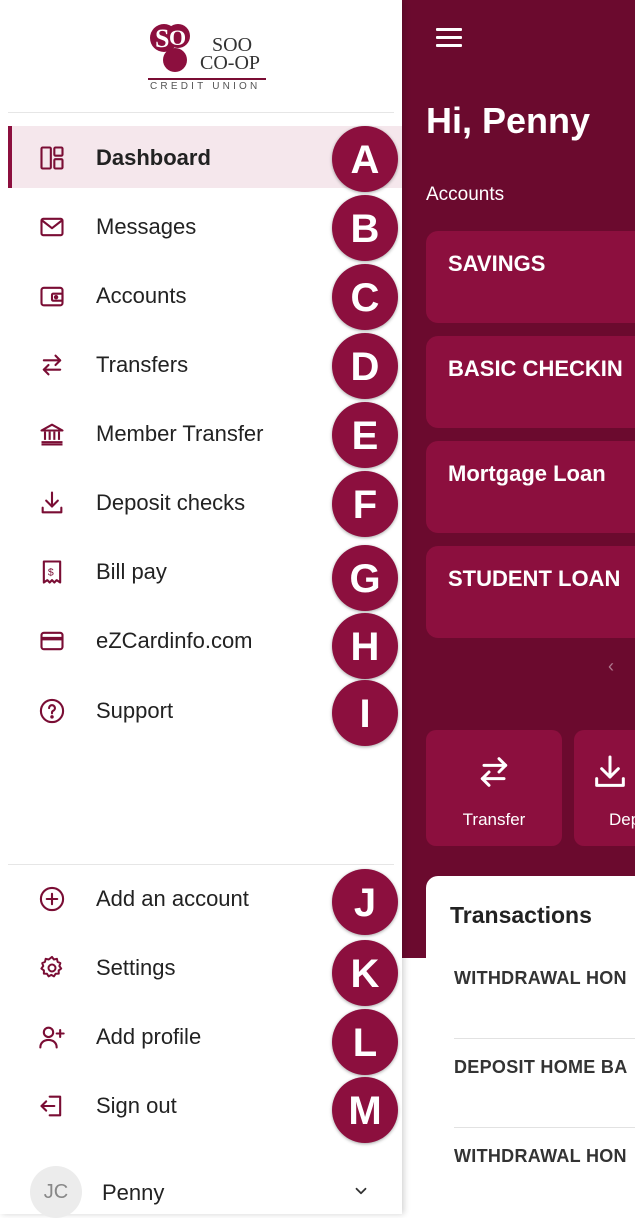 The width and height of the screenshot is (635, 1218). Describe the element at coordinates (622, 819) in the screenshot. I see `action-label: Dep` at that location.